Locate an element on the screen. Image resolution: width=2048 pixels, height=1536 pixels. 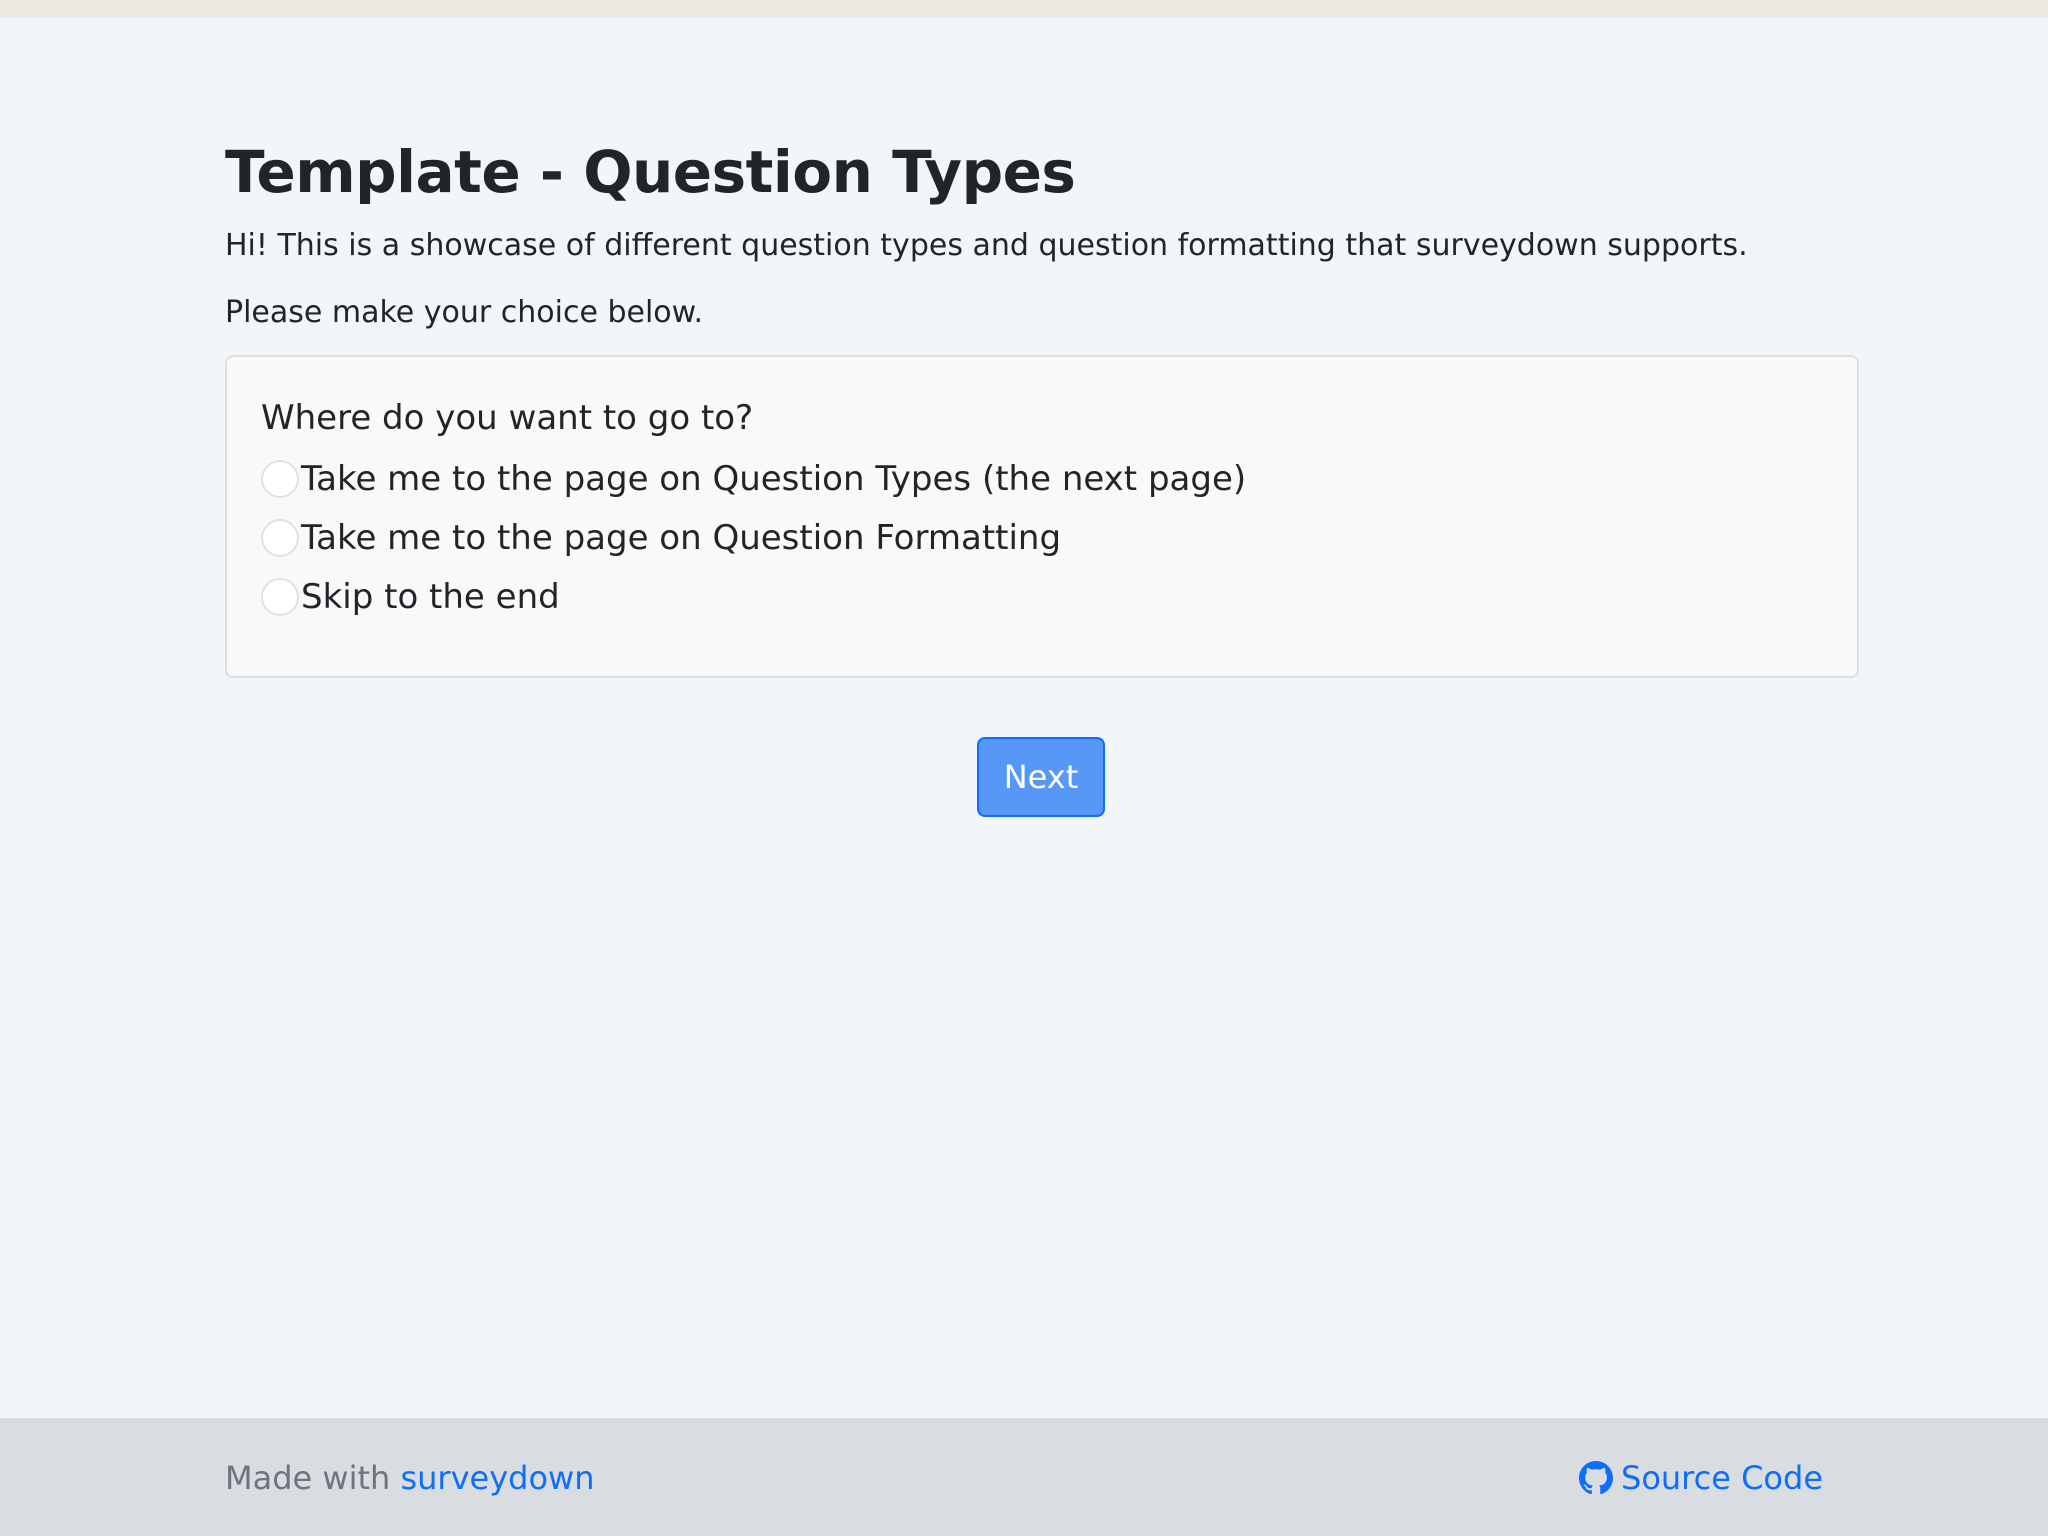
page-title: Template - Question Types is located at coordinates (650, 172).